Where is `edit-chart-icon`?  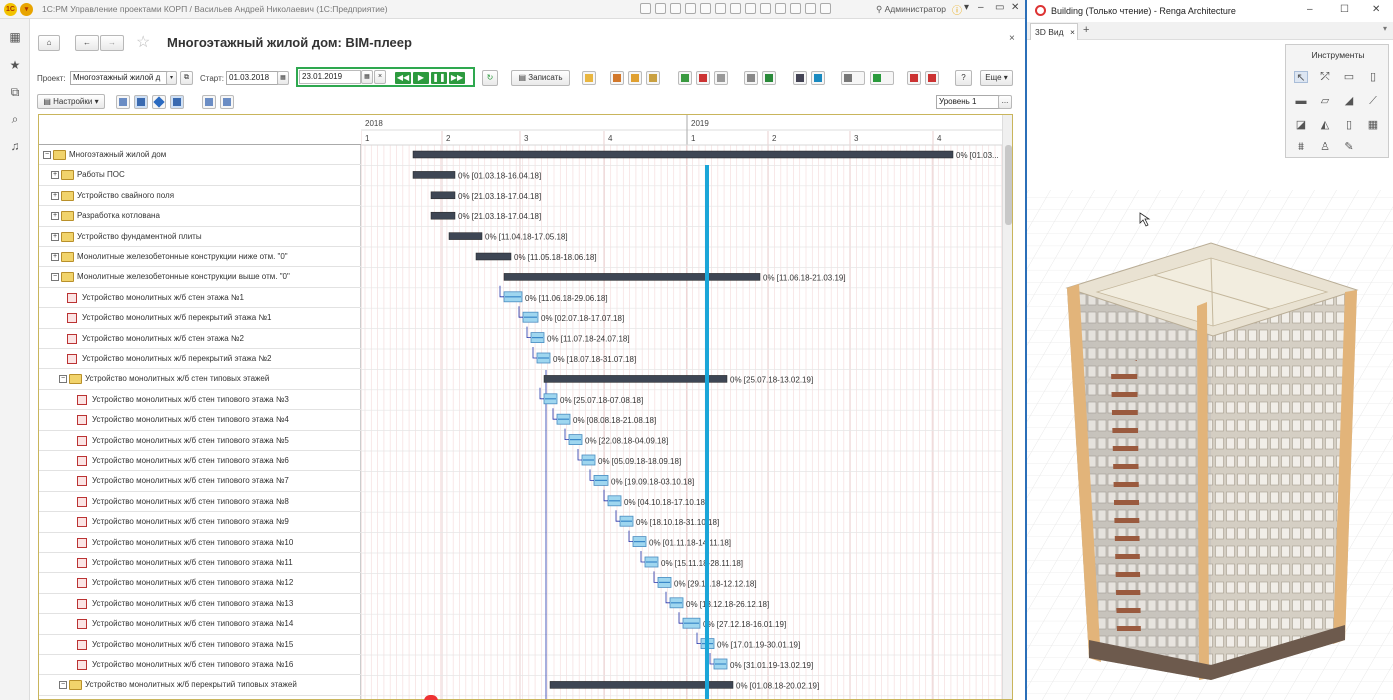
edit-chart-icon is located at coordinates (769, 78).